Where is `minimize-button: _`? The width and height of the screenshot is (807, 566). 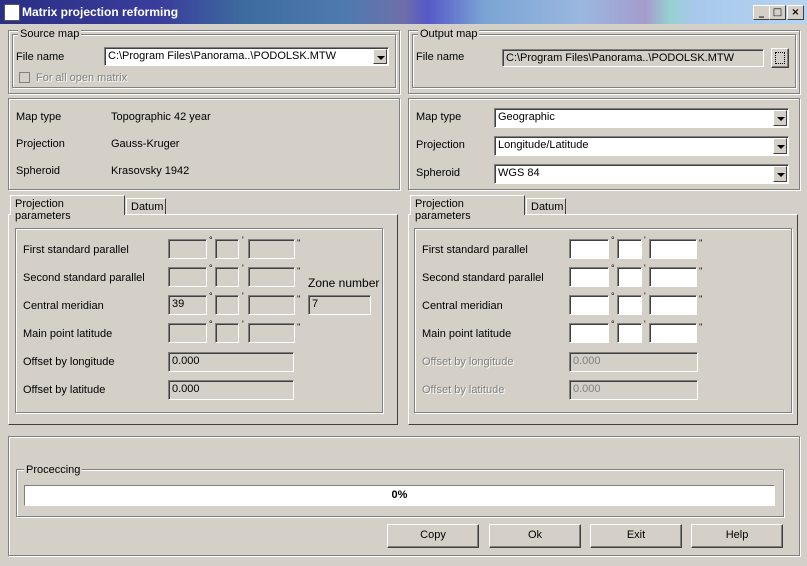 minimize-button: _ is located at coordinates (761, 12).